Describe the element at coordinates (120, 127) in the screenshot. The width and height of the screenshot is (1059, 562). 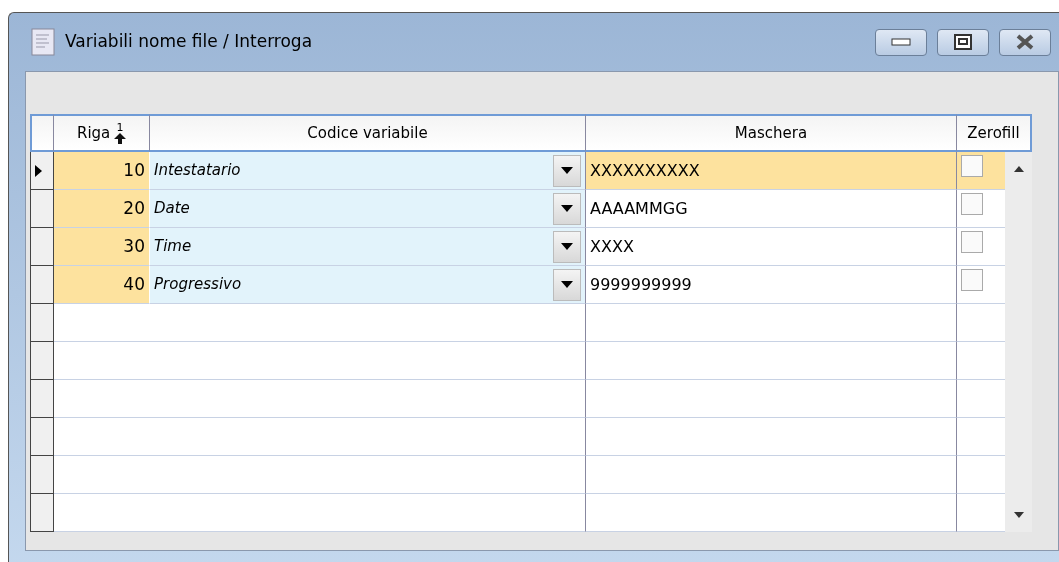
I see `sort-order: 1` at that location.